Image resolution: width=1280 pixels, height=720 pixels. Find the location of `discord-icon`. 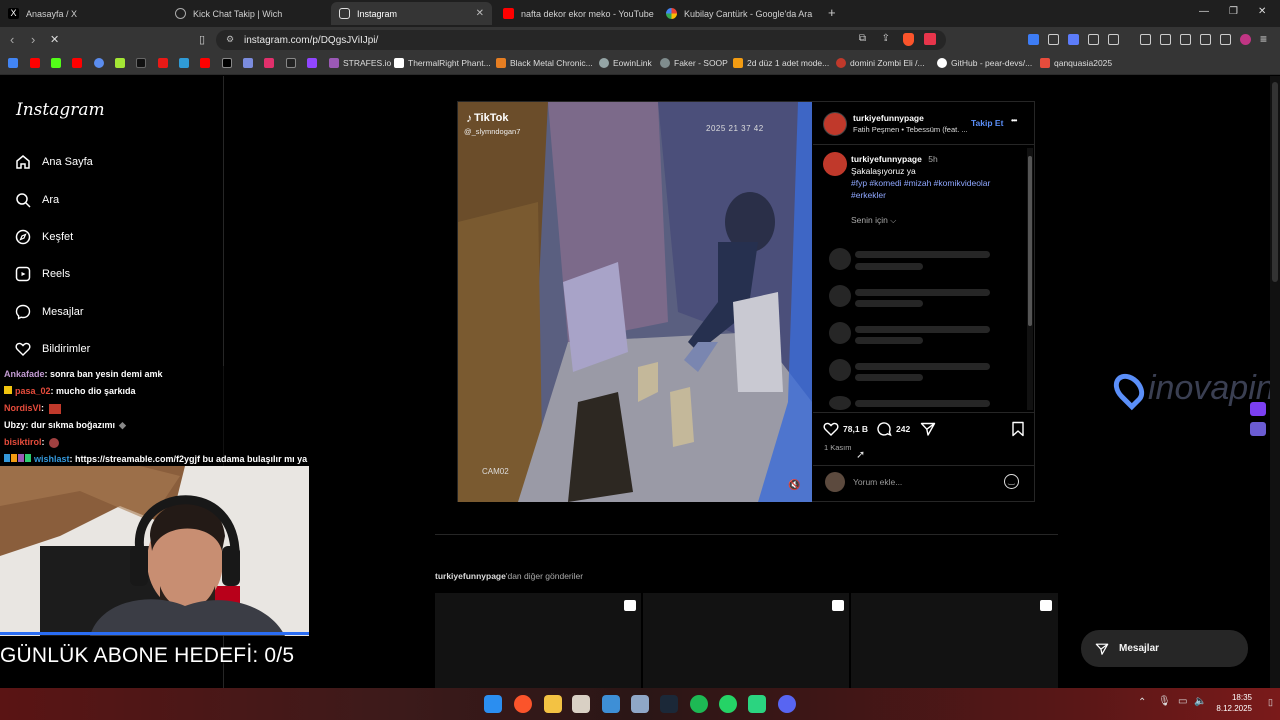

discord-icon is located at coordinates (787, 704).